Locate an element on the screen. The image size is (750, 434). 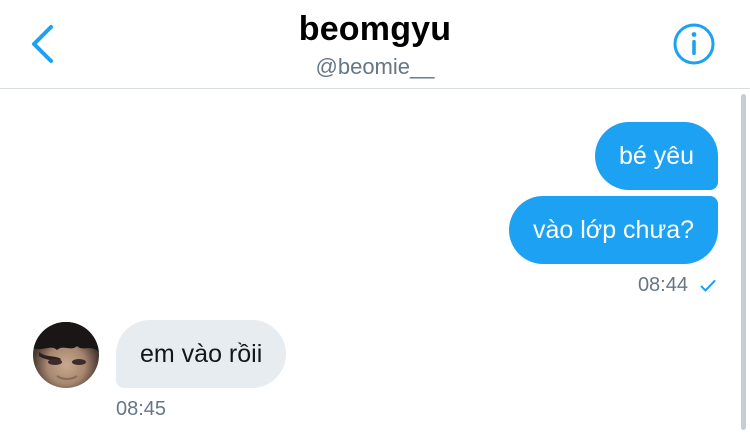
message-timestamp: 08:45 is located at coordinates (141, 409).